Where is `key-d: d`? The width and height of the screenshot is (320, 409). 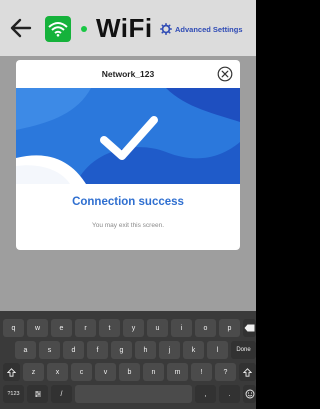 key-d: d is located at coordinates (73, 350).